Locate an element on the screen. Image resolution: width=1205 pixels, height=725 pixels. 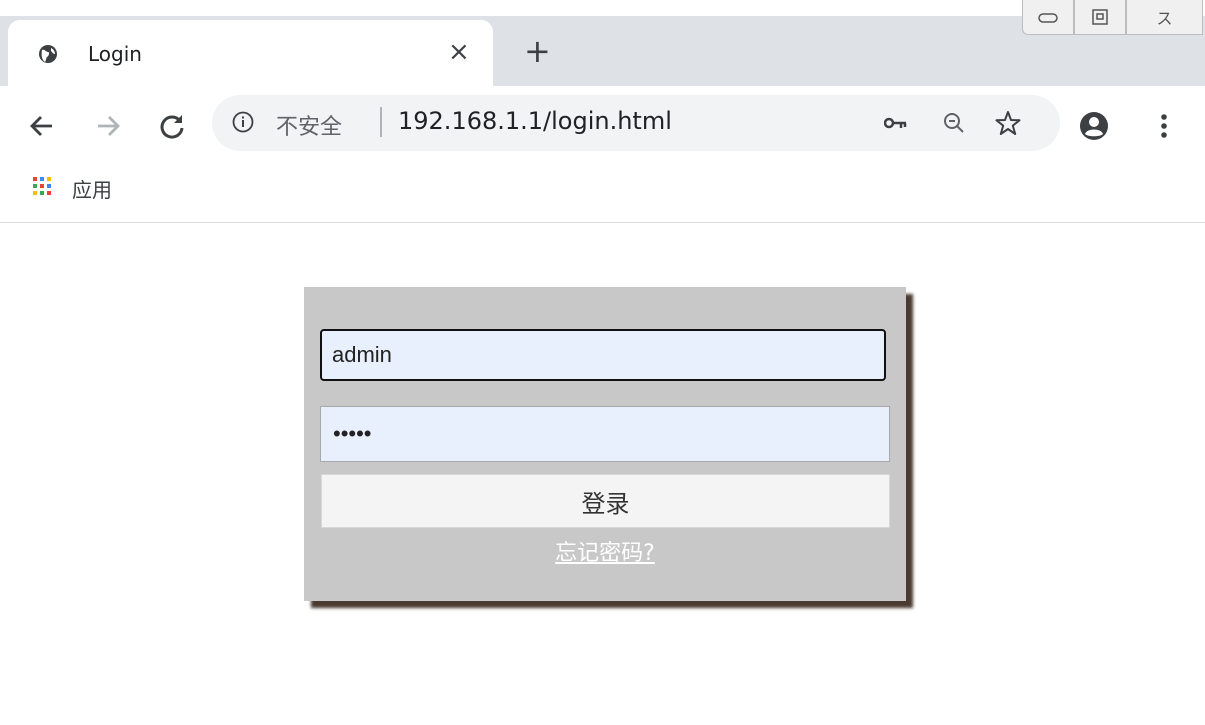
window-controls: ス is located at coordinates (1113, 18).